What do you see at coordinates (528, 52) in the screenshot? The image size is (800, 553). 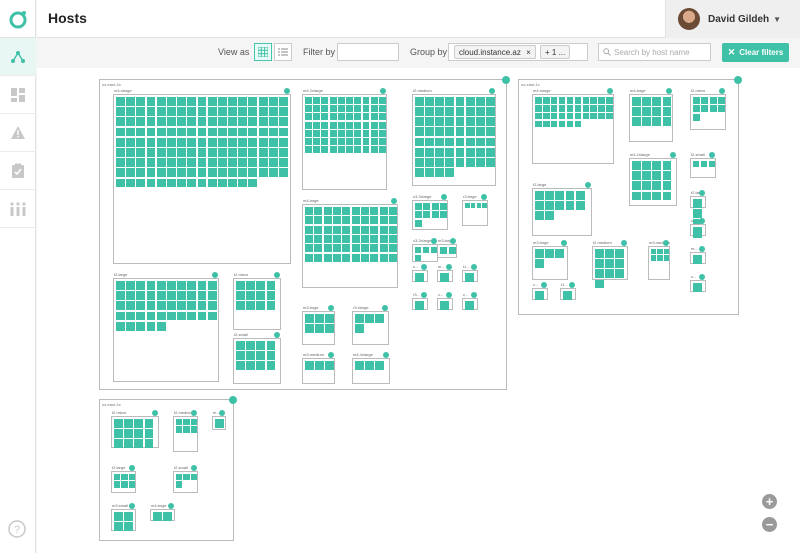 I see `close-icon: ×` at bounding box center [528, 52].